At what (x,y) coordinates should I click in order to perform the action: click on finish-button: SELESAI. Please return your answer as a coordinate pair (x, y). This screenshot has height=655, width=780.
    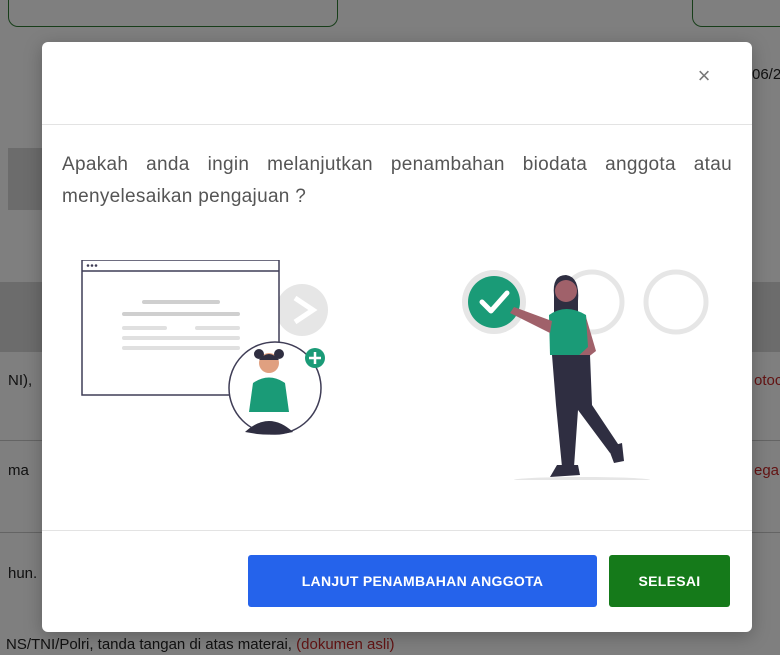
    Looking at the image, I should click on (669, 581).